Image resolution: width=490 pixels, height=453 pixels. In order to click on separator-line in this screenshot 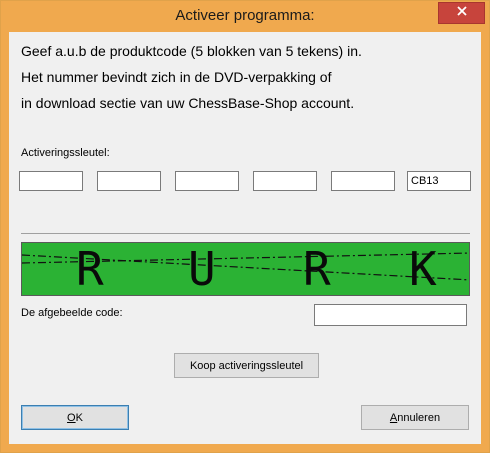, I will do `click(245, 233)`.